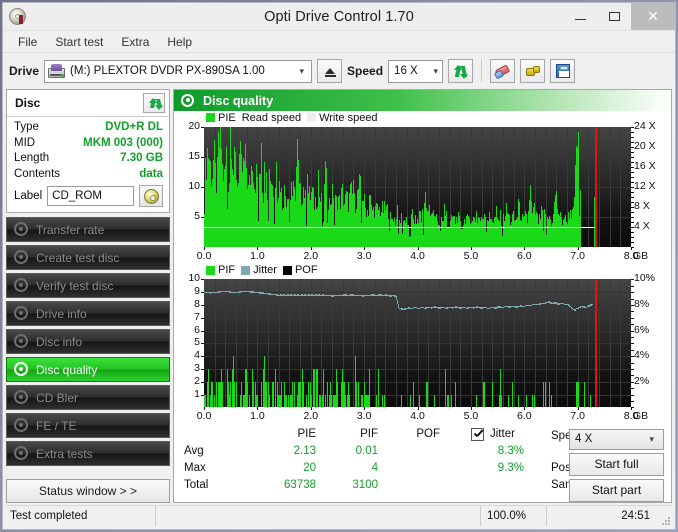 The width and height of the screenshot is (678, 532). What do you see at coordinates (88, 313) in the screenshot?
I see `sidebar-item-drive-info: Drive info` at bounding box center [88, 313].